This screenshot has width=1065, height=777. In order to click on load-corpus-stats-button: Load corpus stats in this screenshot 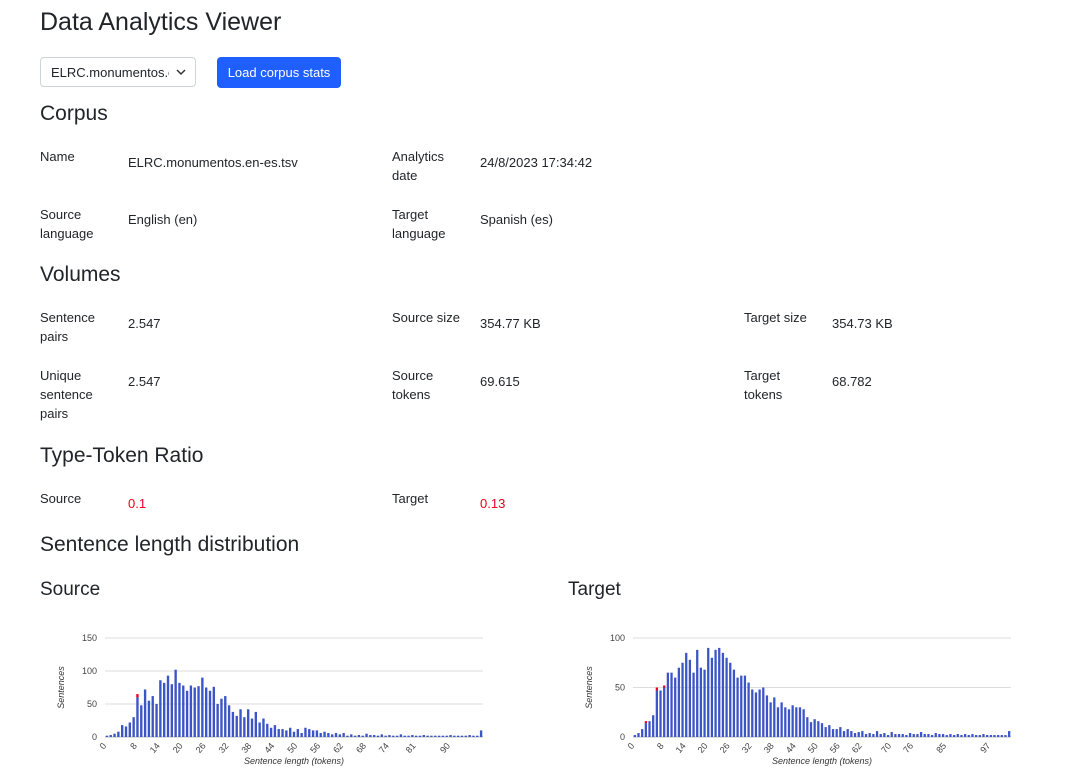, I will do `click(279, 72)`.